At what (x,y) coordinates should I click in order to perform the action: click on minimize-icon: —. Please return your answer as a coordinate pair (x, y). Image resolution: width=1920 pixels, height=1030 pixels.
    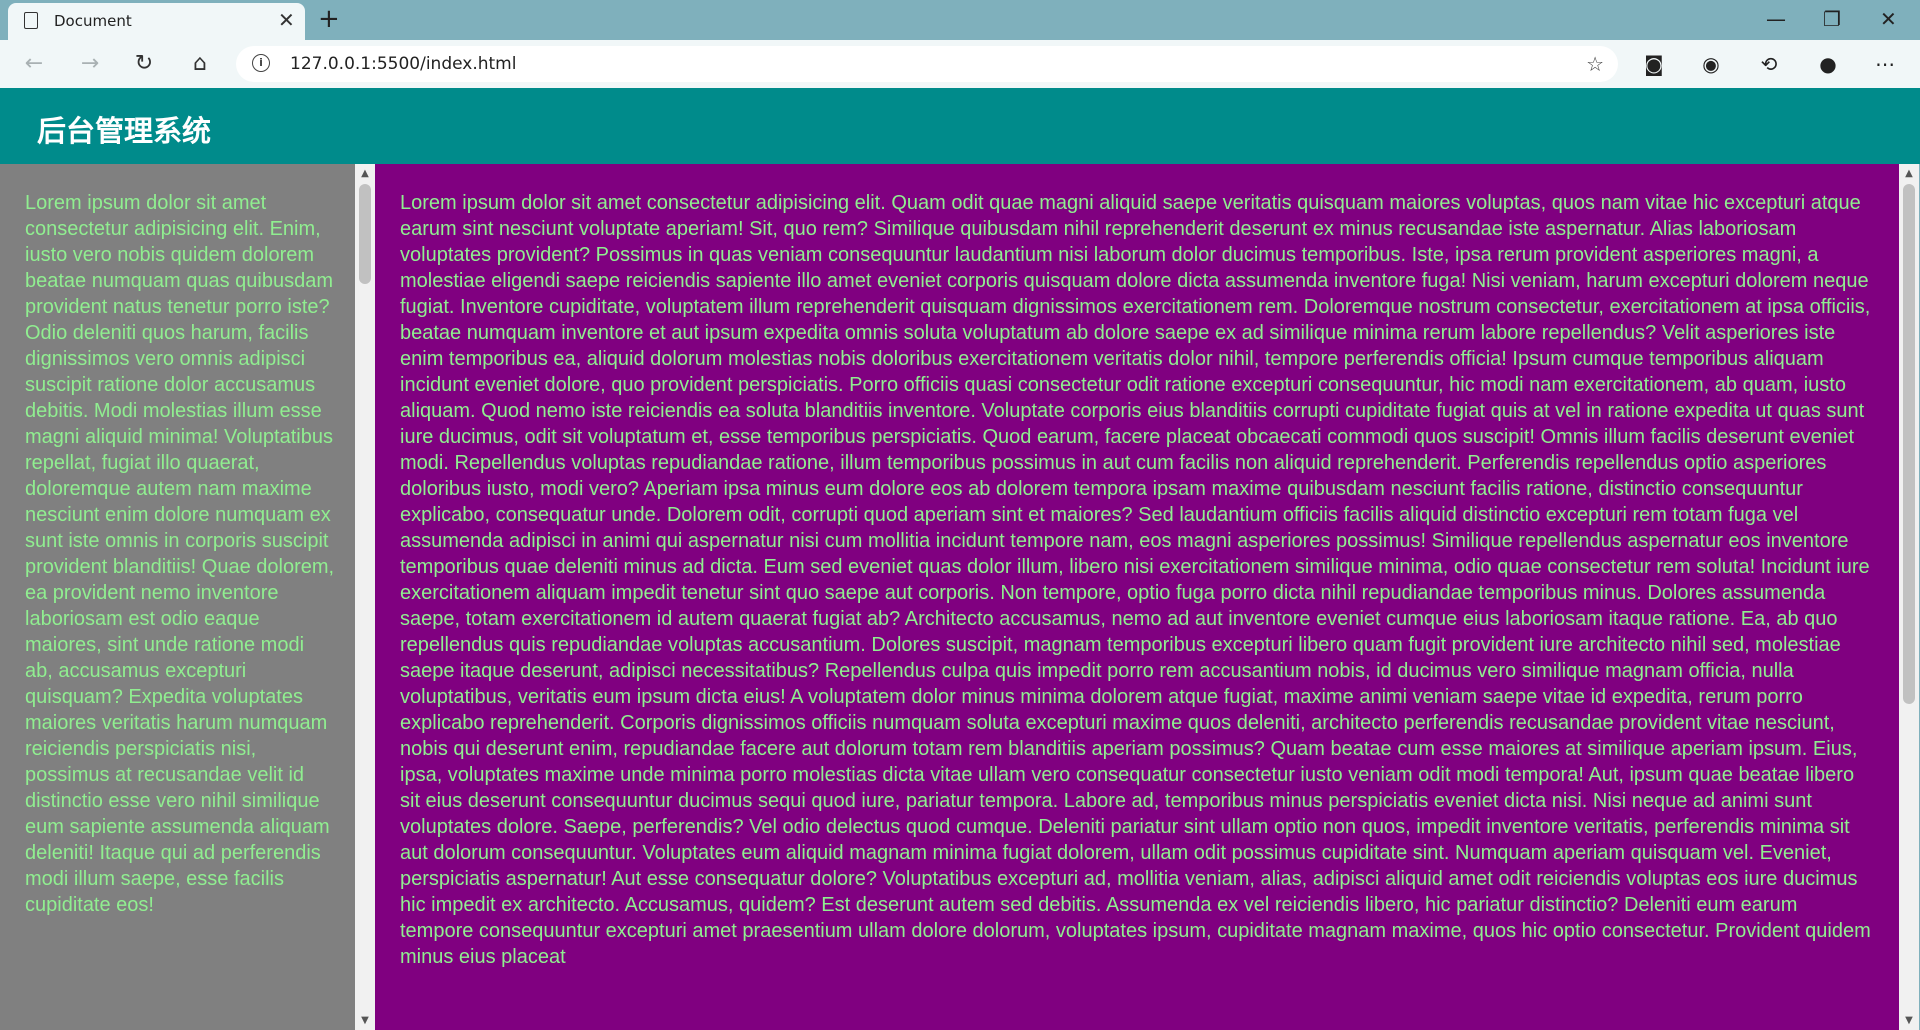
    Looking at the image, I should click on (1776, 19).